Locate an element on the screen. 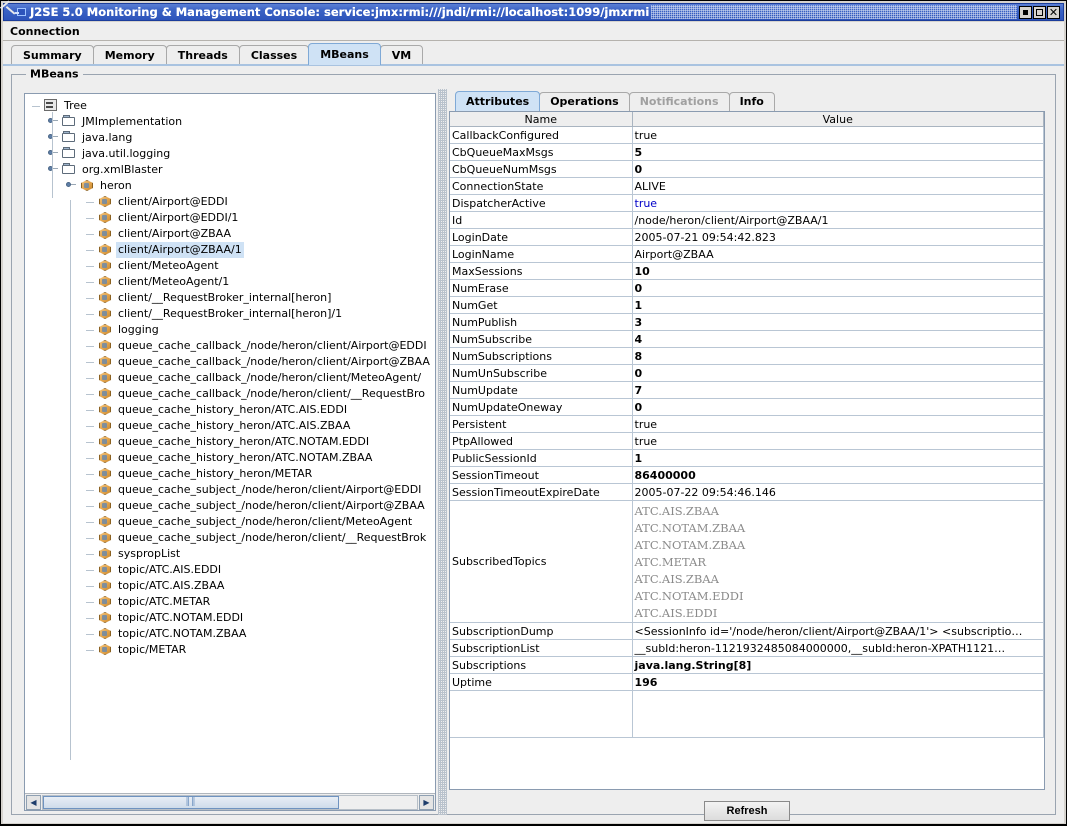  attribute-value-cell: 196 is located at coordinates (838, 682).